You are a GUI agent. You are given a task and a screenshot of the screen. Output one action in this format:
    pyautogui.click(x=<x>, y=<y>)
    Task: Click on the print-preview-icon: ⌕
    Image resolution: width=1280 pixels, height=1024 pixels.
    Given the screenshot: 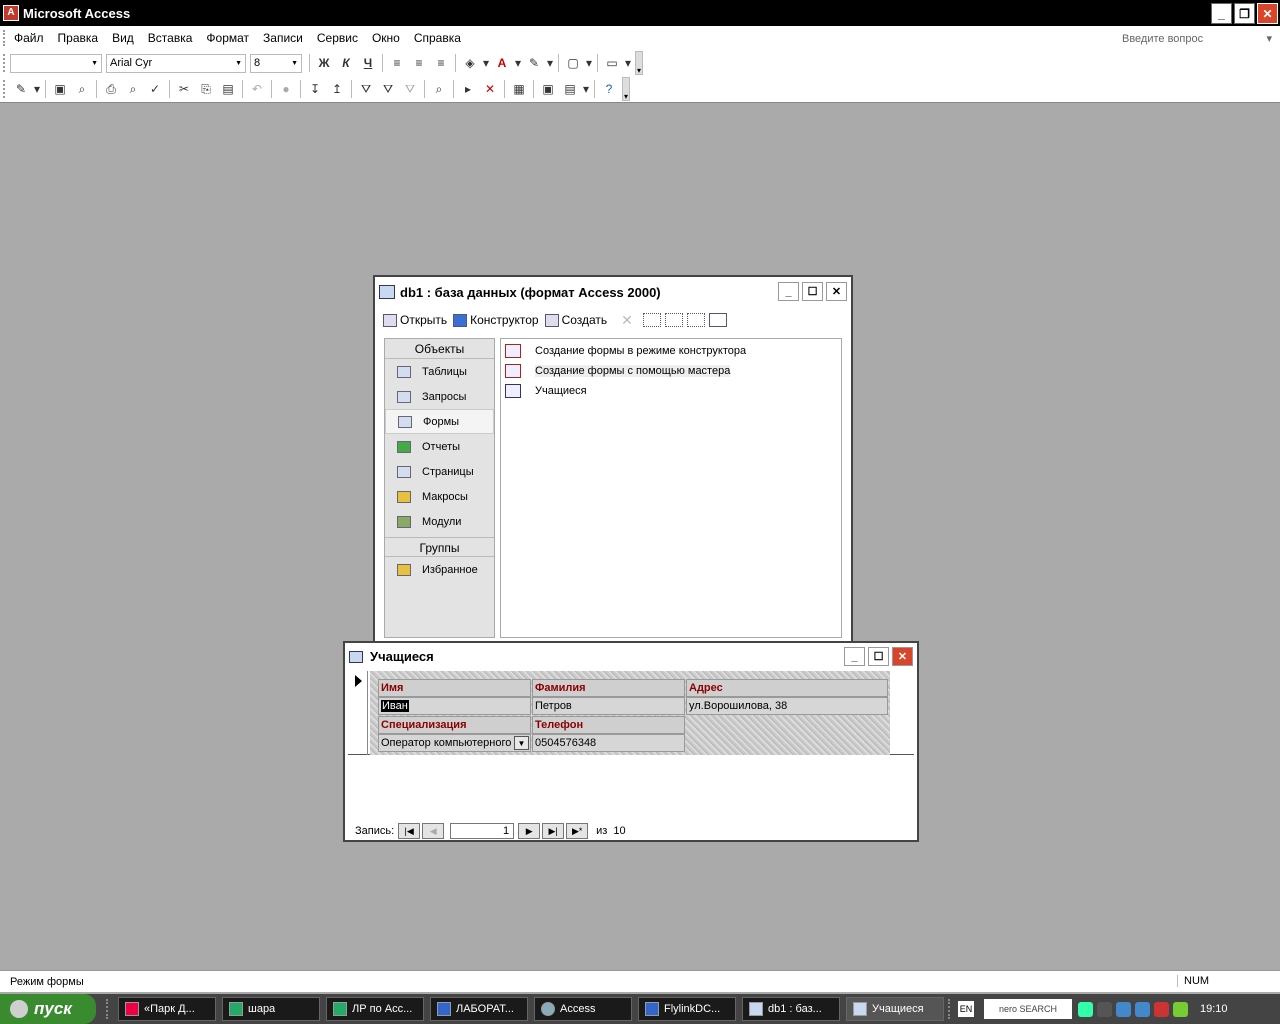 What is the action you would take?
    pyautogui.click(x=133, y=89)
    